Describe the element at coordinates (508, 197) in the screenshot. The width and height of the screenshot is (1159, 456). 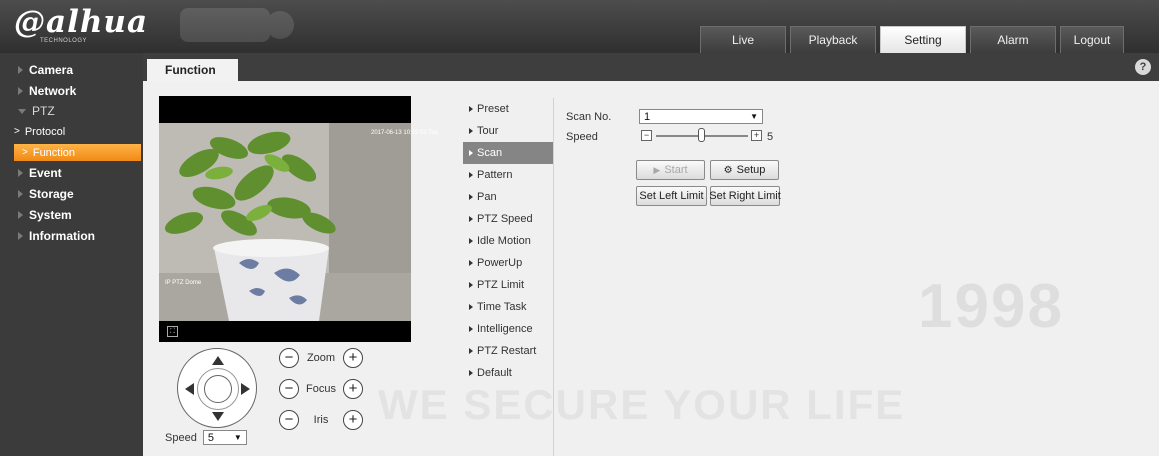
I see `func-item-pan: Pan` at that location.